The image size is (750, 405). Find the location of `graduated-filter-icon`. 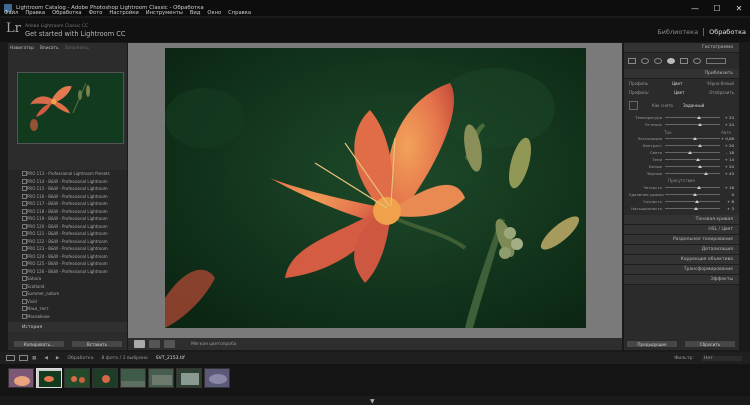

graduated-filter-icon is located at coordinates (684, 61).